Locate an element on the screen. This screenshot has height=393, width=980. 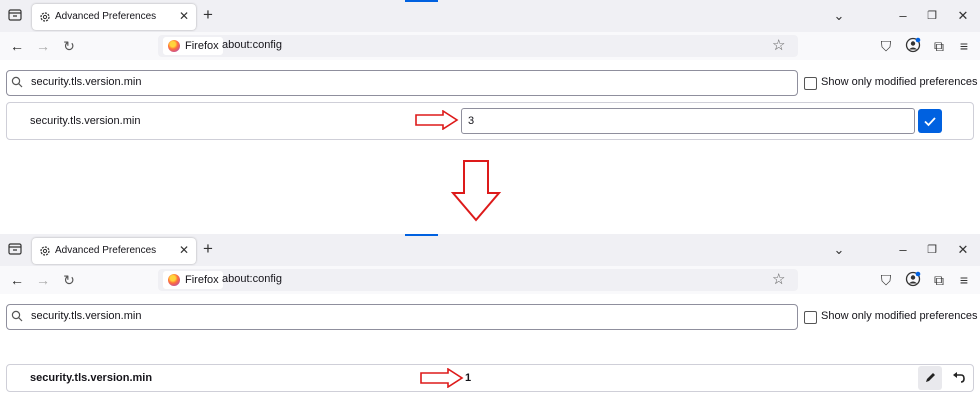
pref-row: security.tls.version.min 3 is located at coordinates (490, 121).